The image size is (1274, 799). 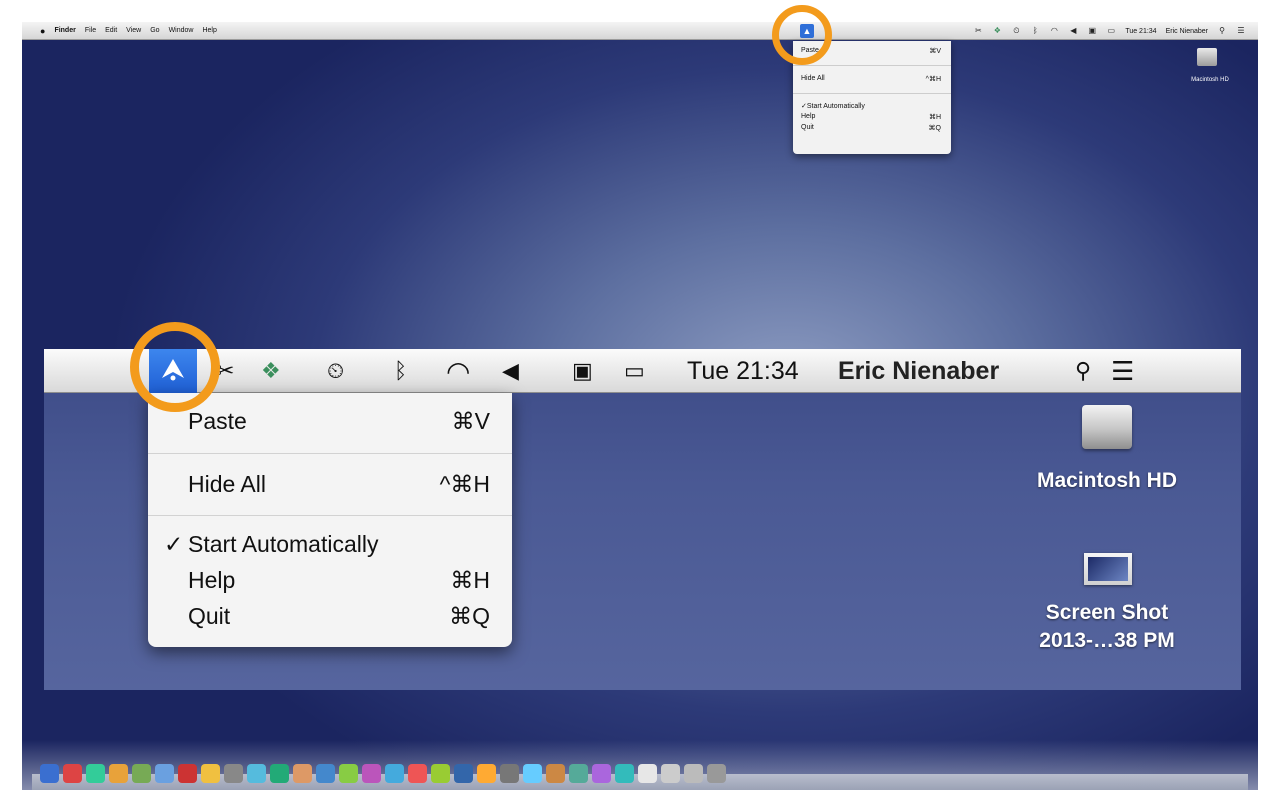 What do you see at coordinates (1108, 569) in the screenshot?
I see `screenshot-file-icon` at bounding box center [1108, 569].